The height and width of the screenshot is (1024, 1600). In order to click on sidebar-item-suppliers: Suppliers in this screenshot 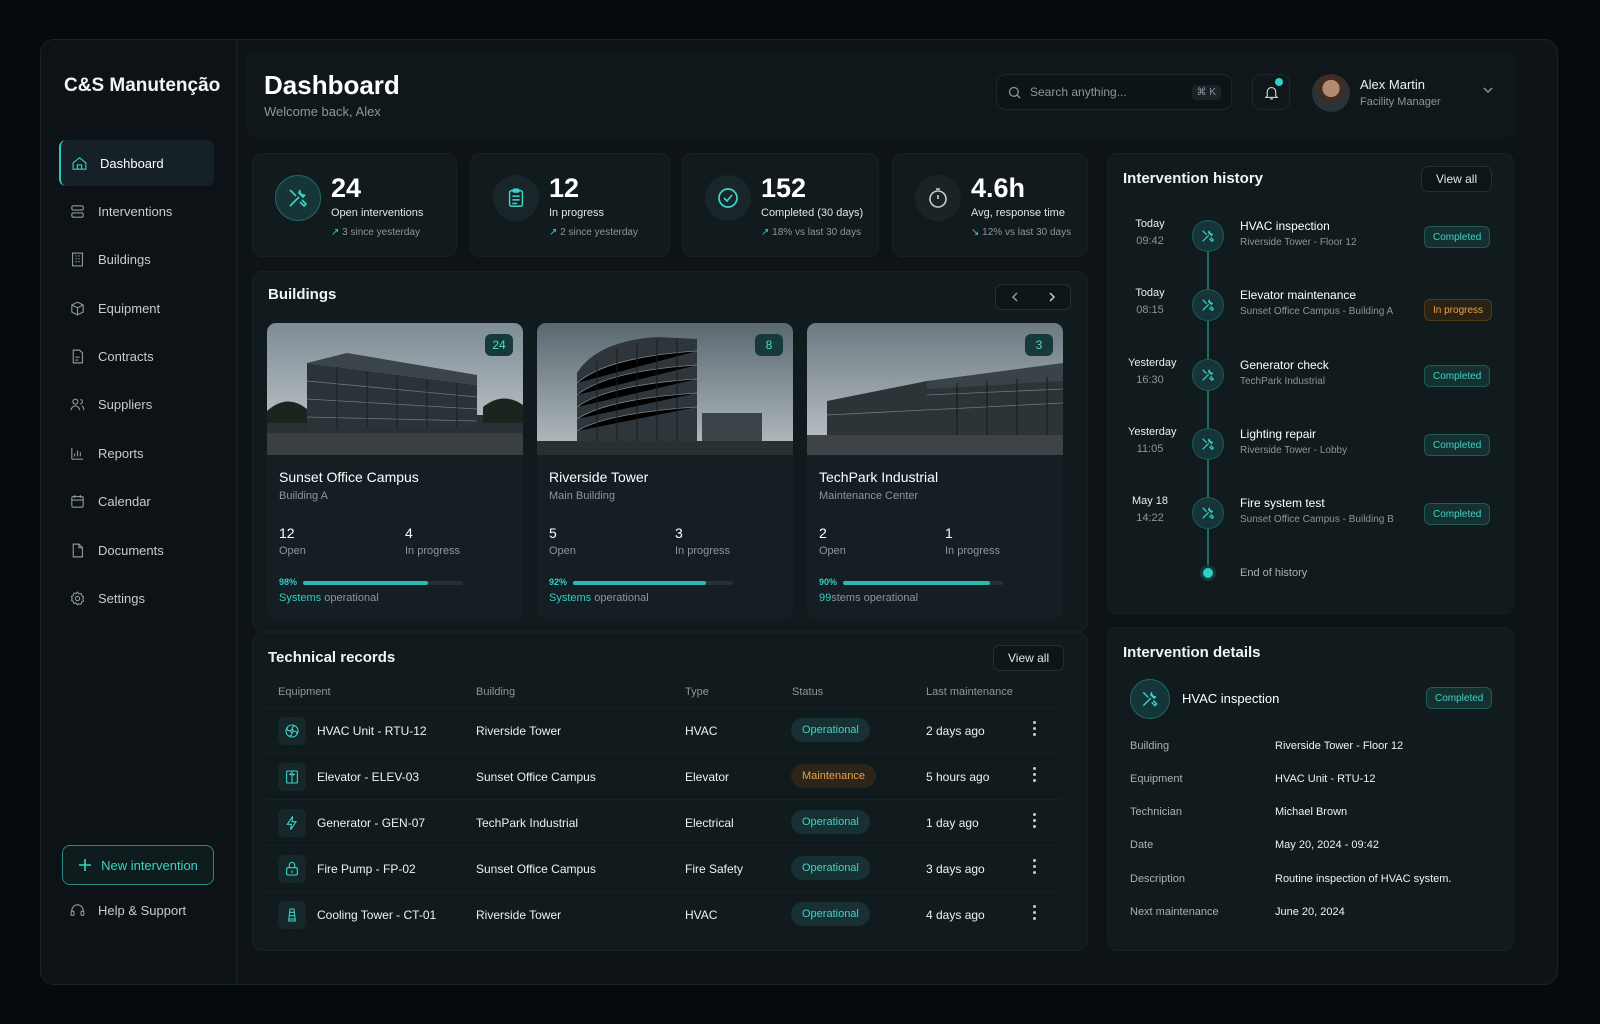, I will do `click(136, 405)`.